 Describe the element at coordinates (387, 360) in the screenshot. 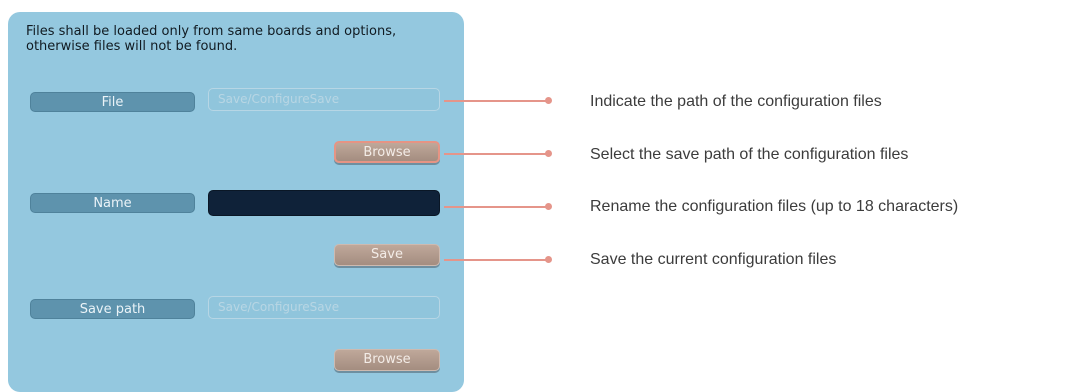

I see `browse-save-path-button: Browse` at that location.